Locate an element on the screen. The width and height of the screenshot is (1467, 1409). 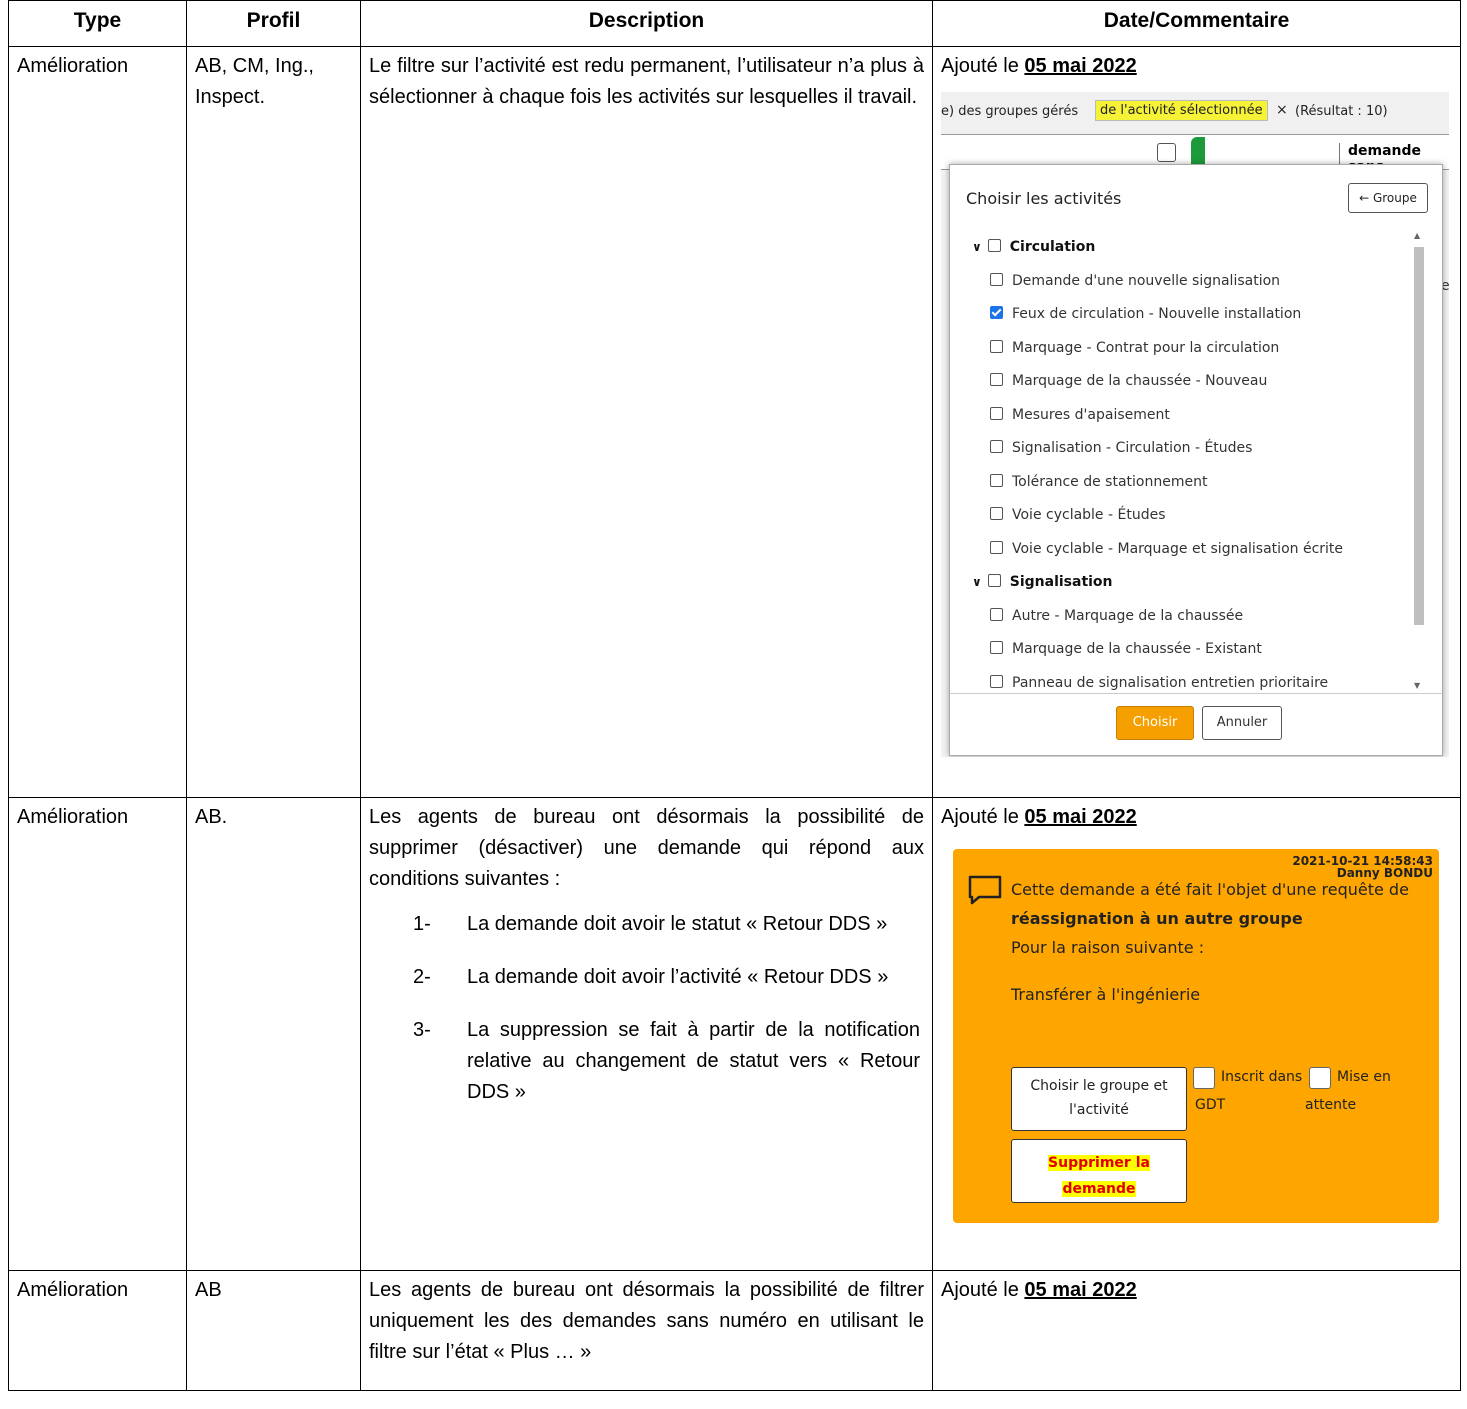
group-header: ∨ Signalisation is located at coordinates (1042, 582).